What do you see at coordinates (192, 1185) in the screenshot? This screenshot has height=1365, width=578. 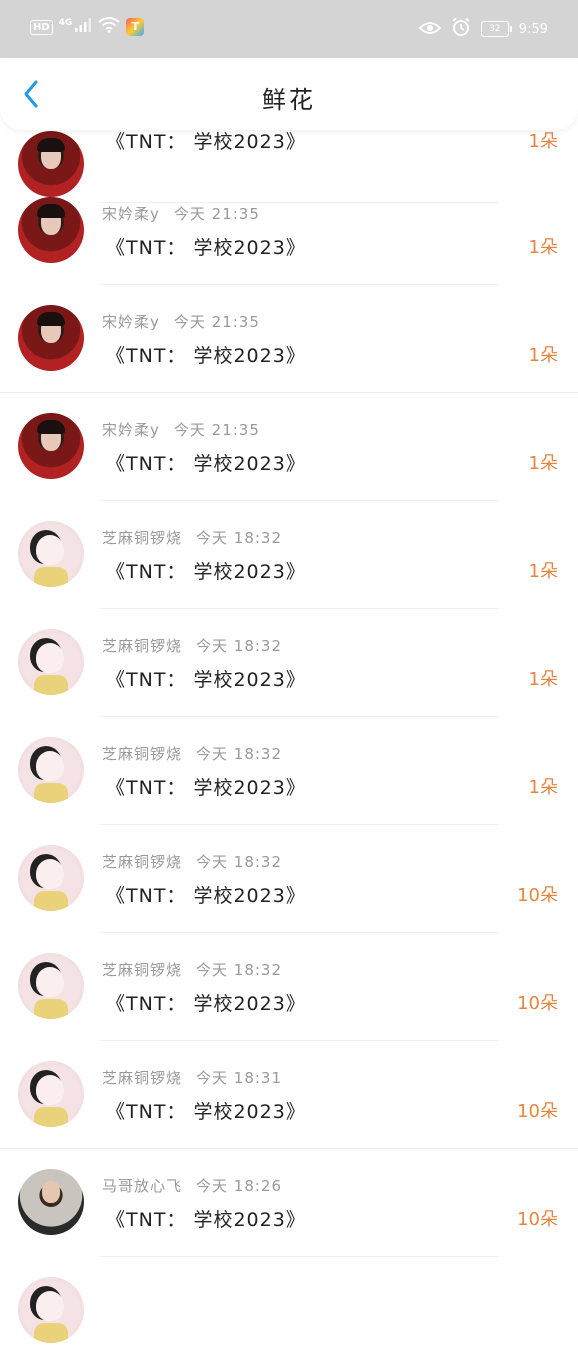 I see `item-meta: 马哥放心飞 今天 18:26` at bounding box center [192, 1185].